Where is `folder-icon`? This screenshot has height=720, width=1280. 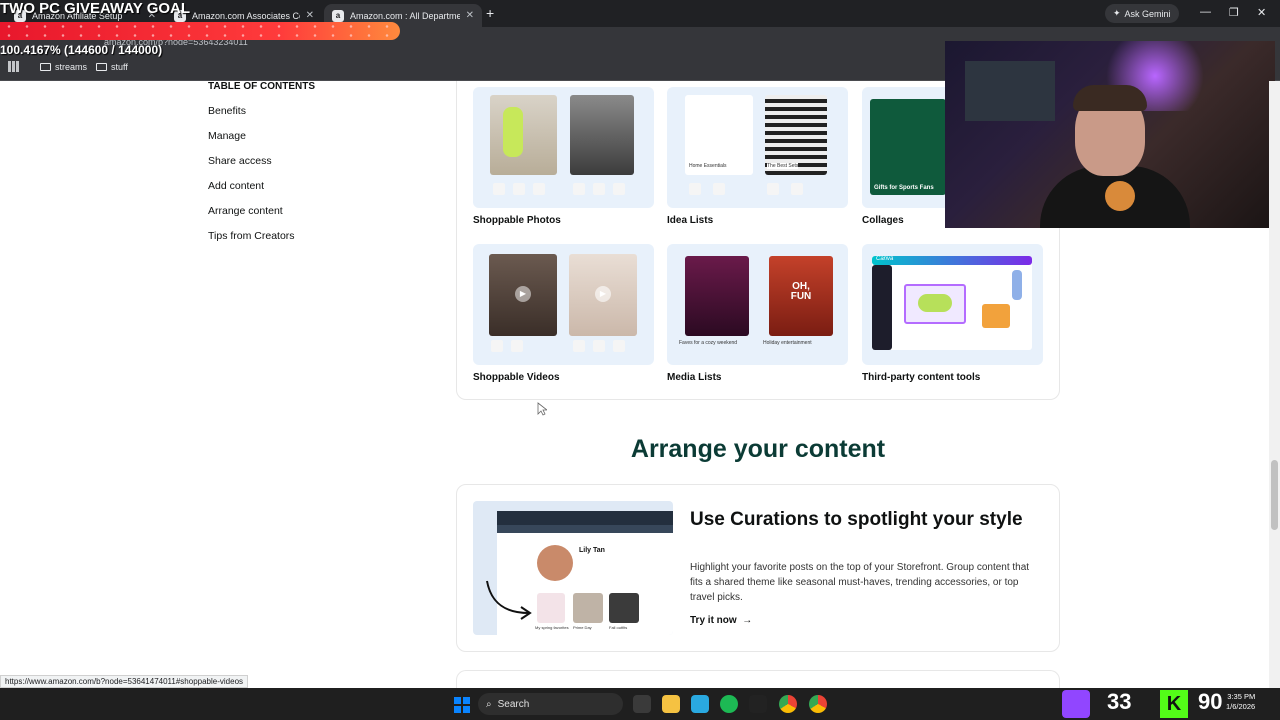 folder-icon is located at coordinates (45, 67).